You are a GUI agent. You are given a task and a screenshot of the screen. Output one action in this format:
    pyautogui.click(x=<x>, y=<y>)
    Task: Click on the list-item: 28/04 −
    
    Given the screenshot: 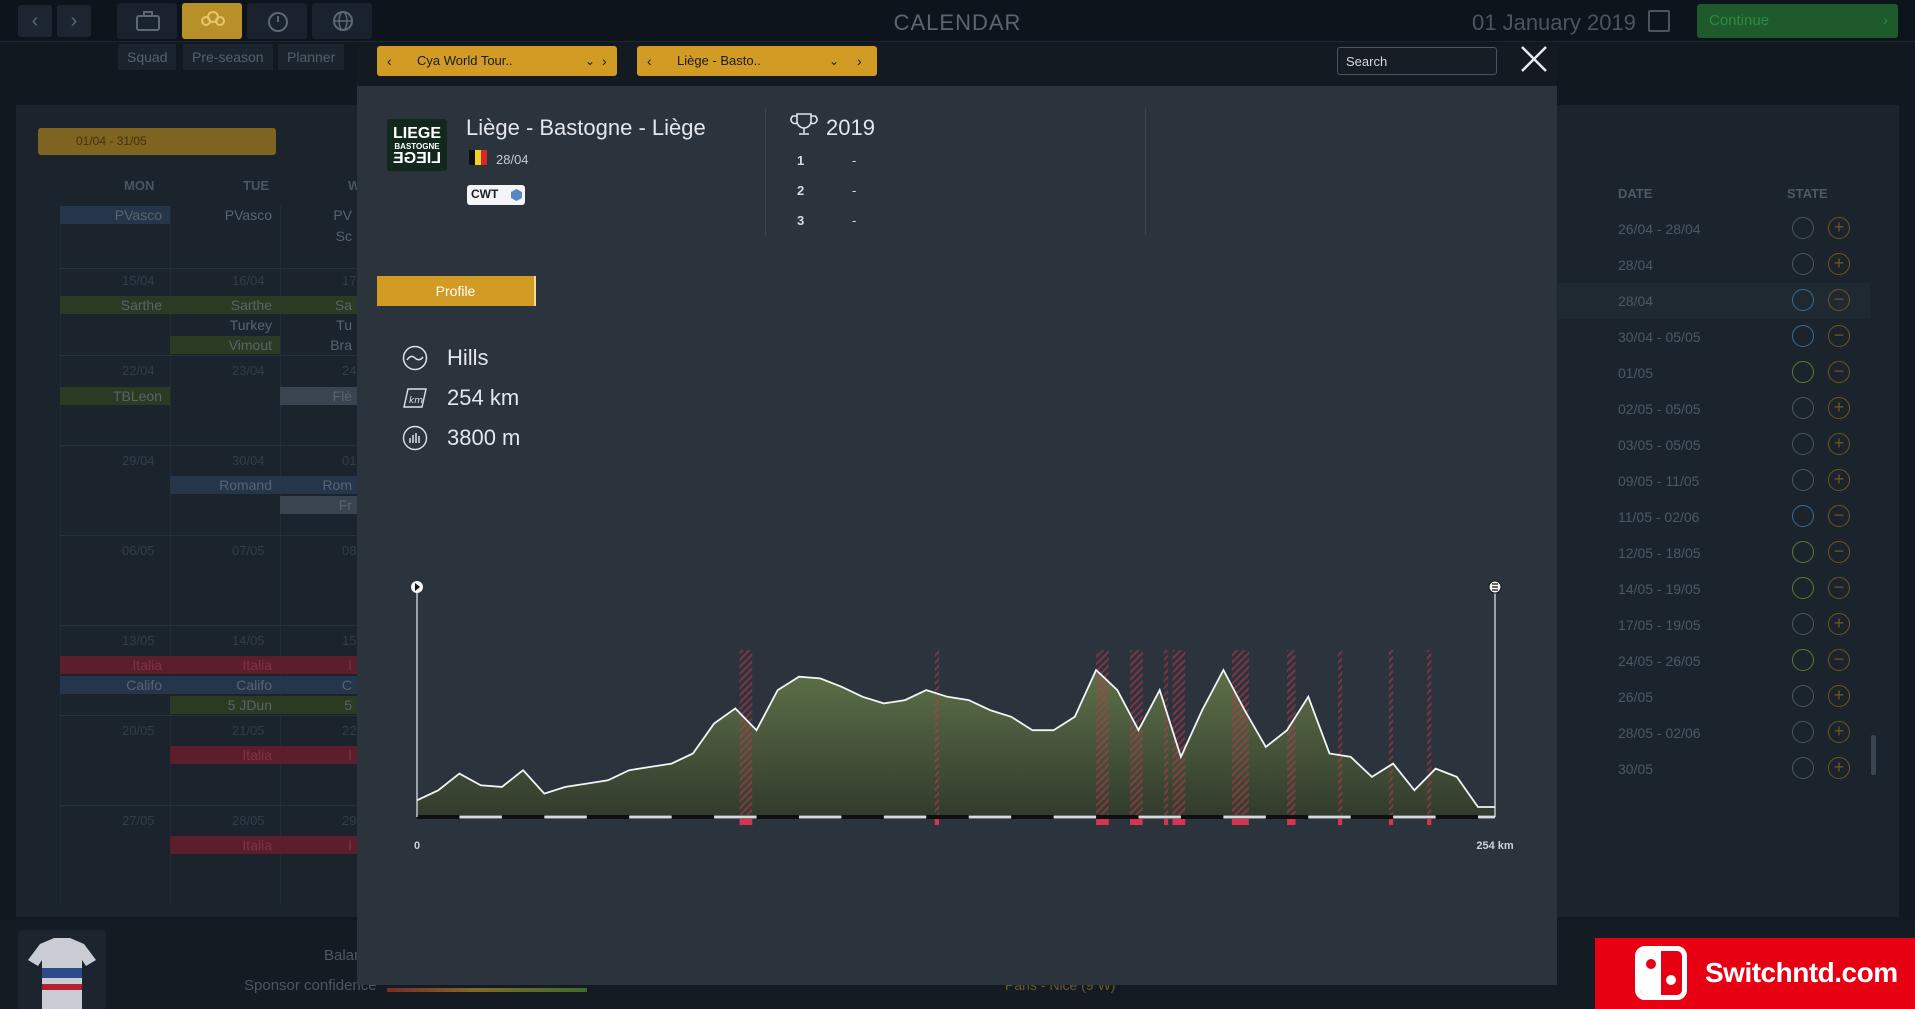 What is the action you would take?
    pyautogui.click(x=1714, y=301)
    